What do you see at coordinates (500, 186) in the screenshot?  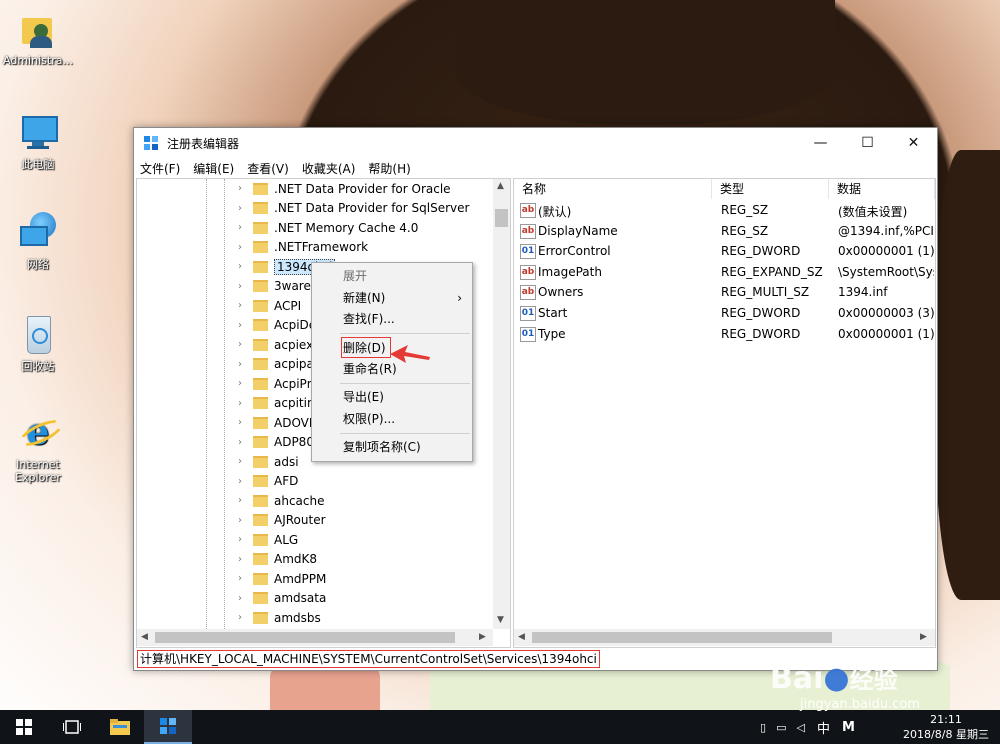 I see `scroll-up-arrow: ▲` at bounding box center [500, 186].